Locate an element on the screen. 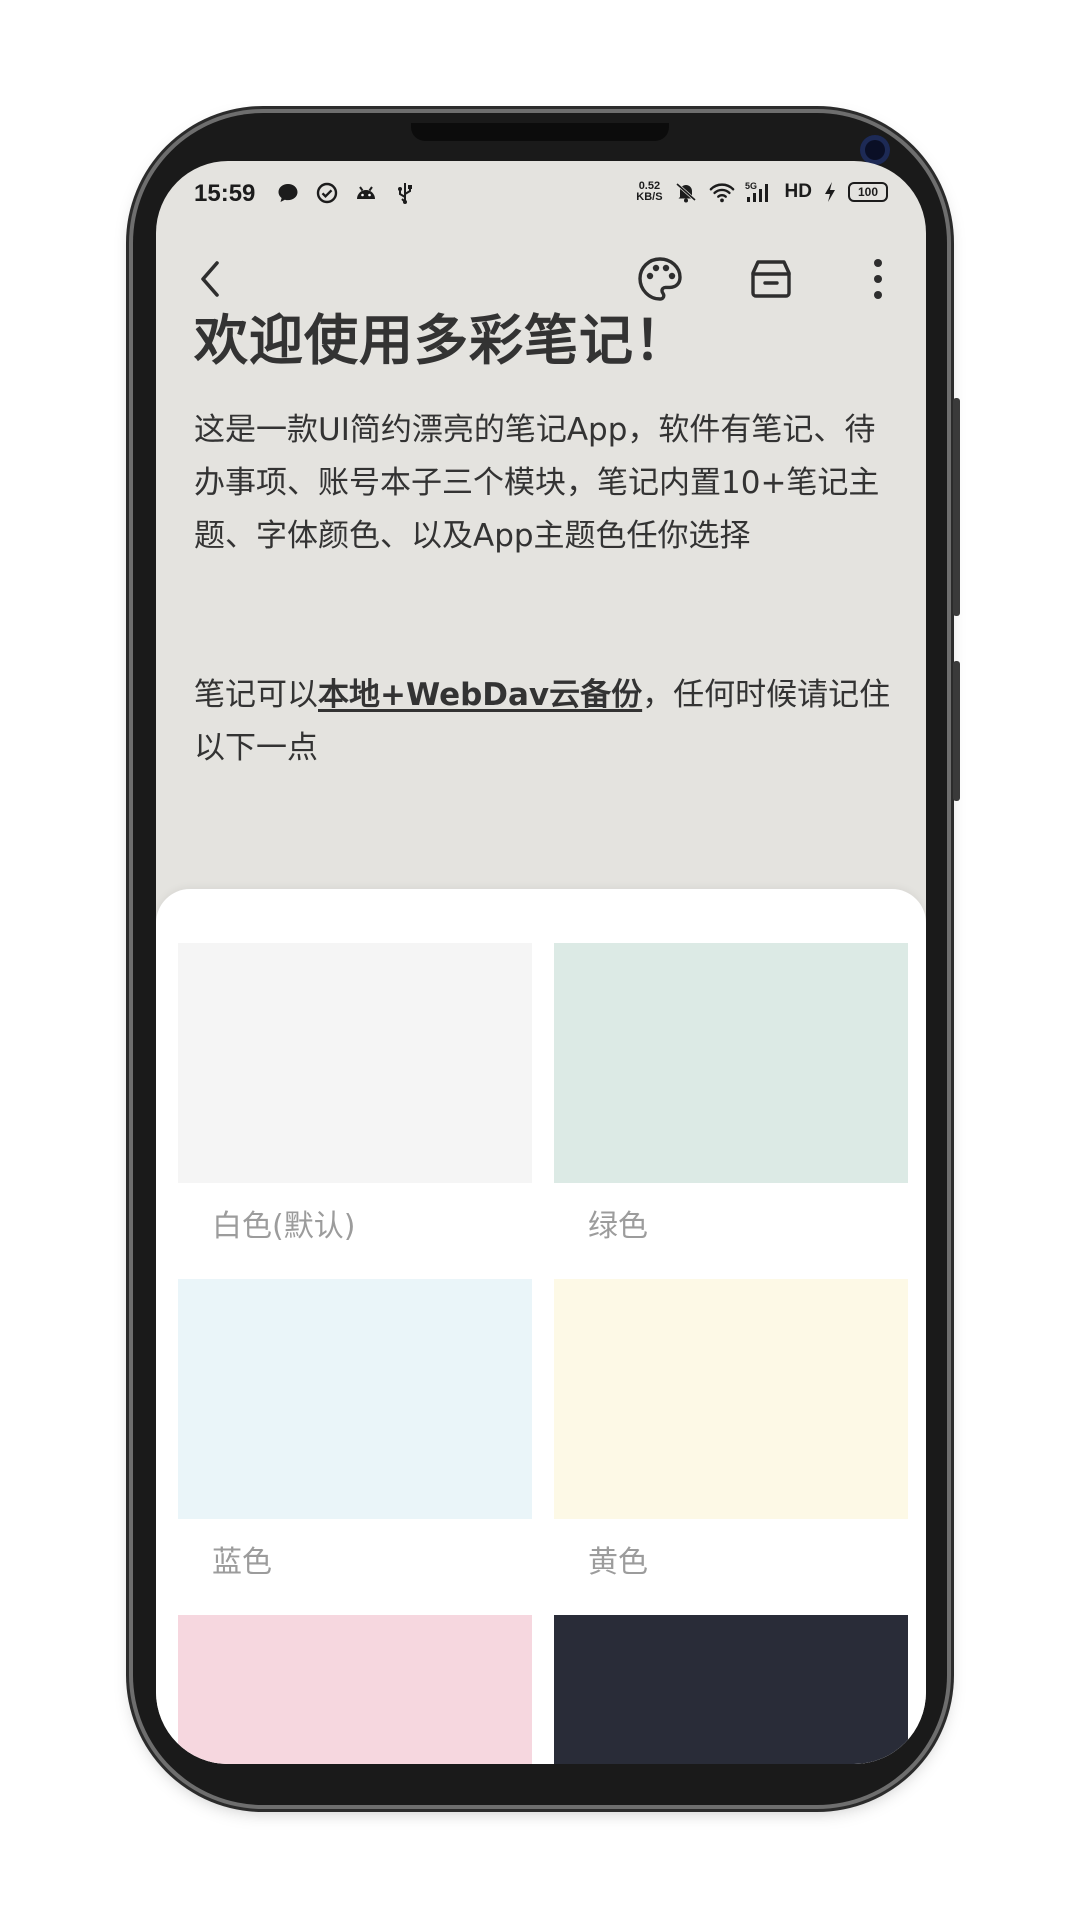 This screenshot has height=1920, width=1080. status-time: 15:59 is located at coordinates (225, 193).